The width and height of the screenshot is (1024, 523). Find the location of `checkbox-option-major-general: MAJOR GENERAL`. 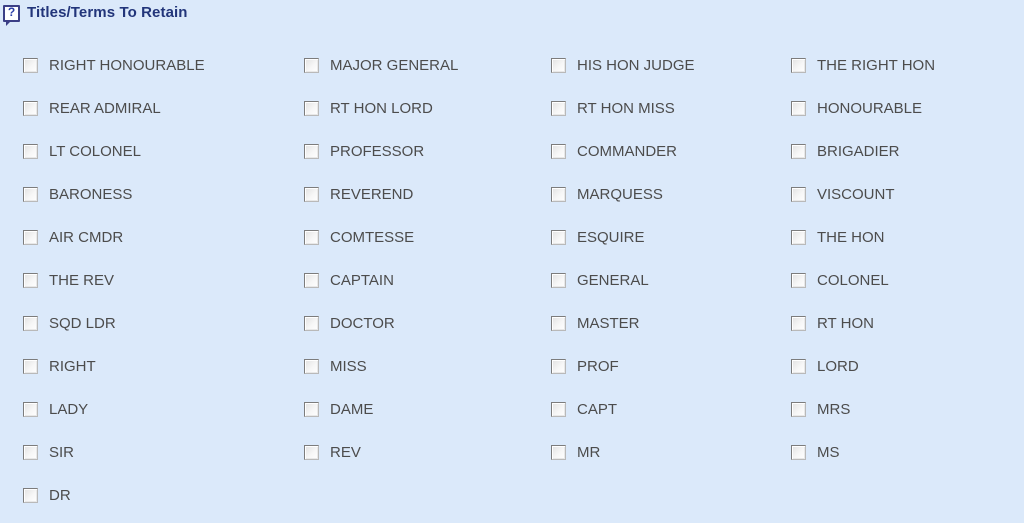

checkbox-option-major-general: MAJOR GENERAL is located at coordinates (381, 65).